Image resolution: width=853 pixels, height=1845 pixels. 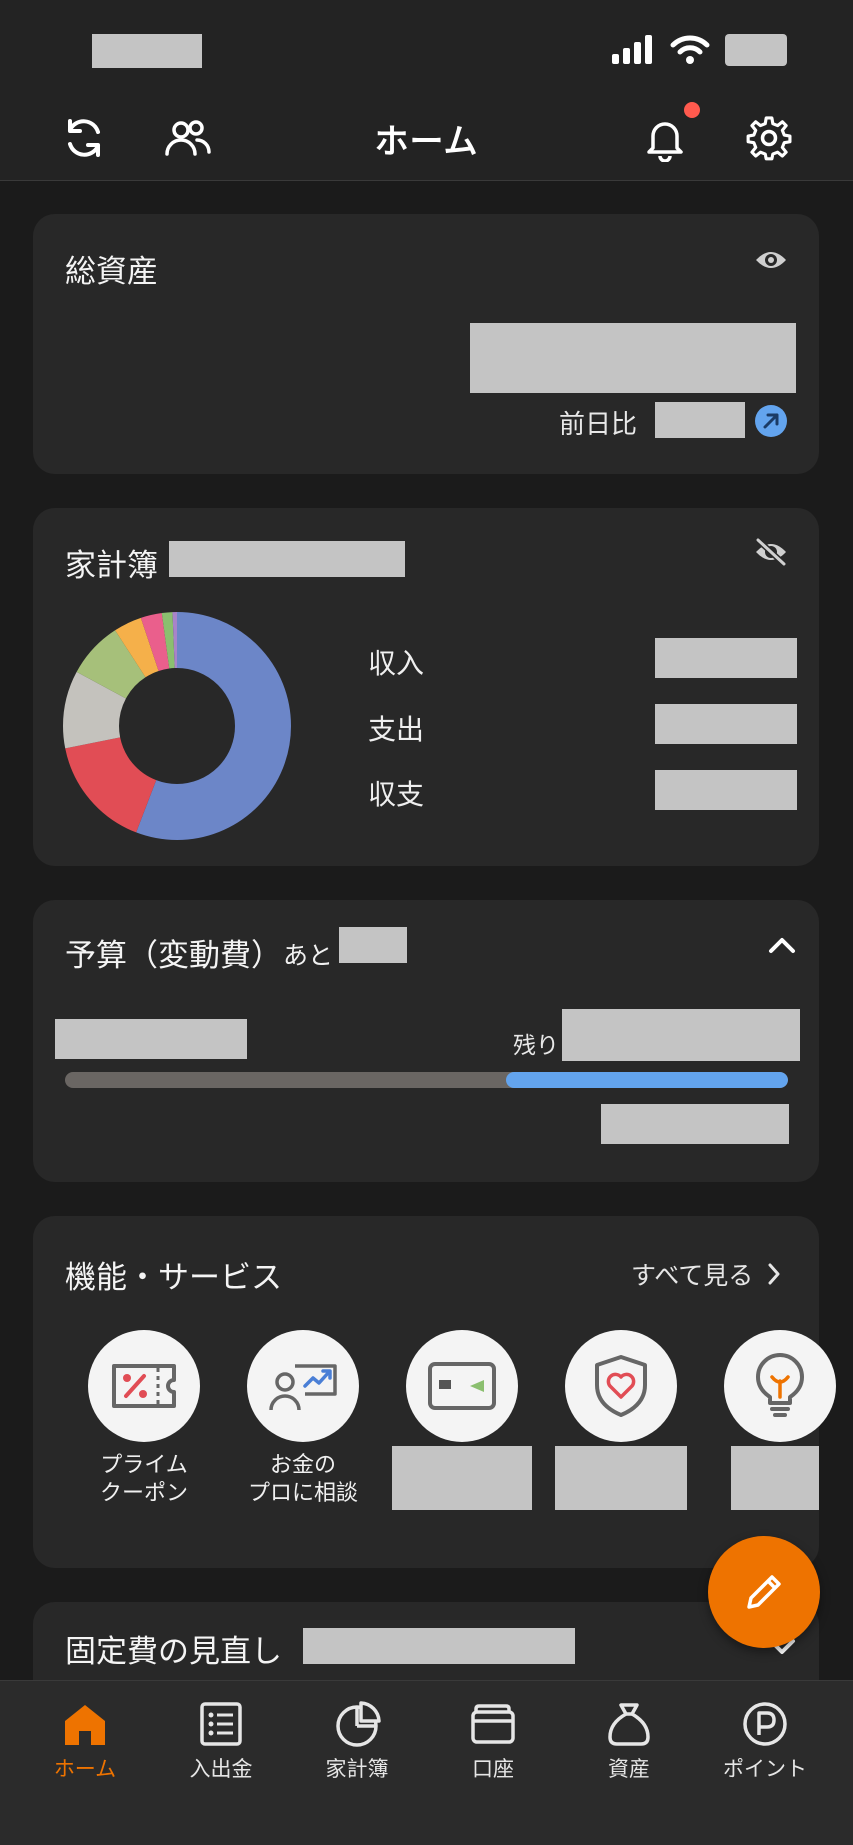 I want to click on tab-household-label: 家計簿, so click(x=357, y=1769).